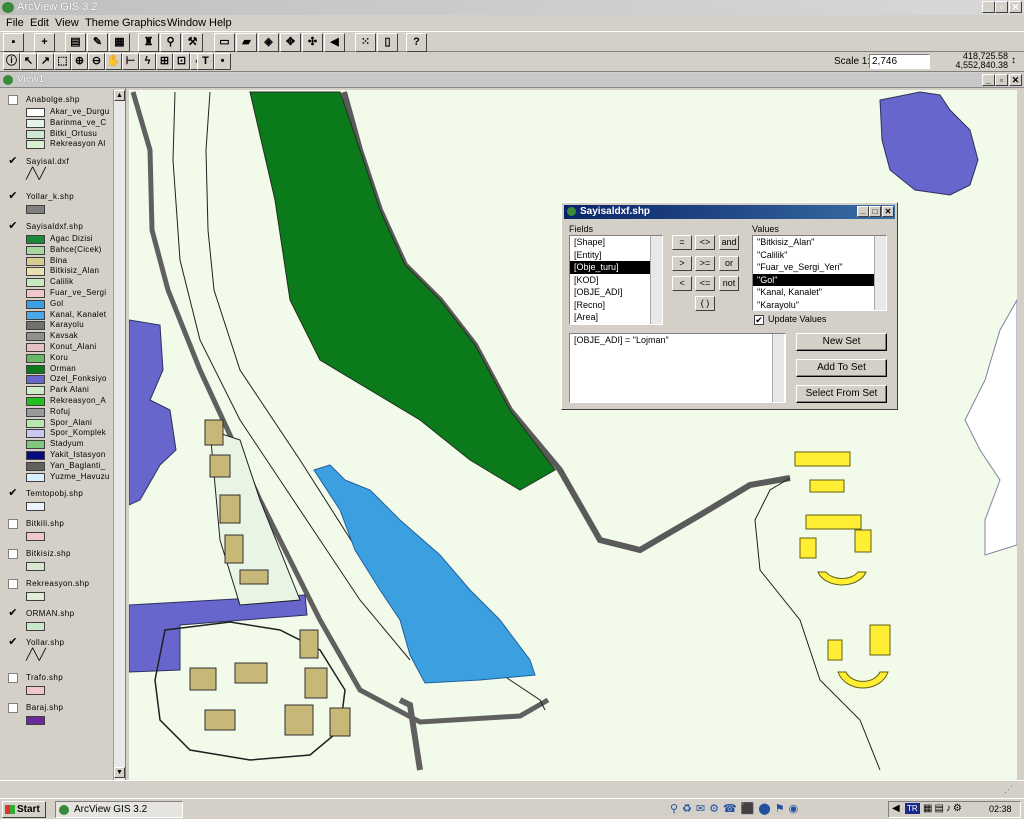 This screenshot has width=1024, height=819. What do you see at coordinates (736, 808) in the screenshot?
I see `quick-launch-icons: ⚲♻✉⚙☎⬛⬤⚑◉` at bounding box center [736, 808].